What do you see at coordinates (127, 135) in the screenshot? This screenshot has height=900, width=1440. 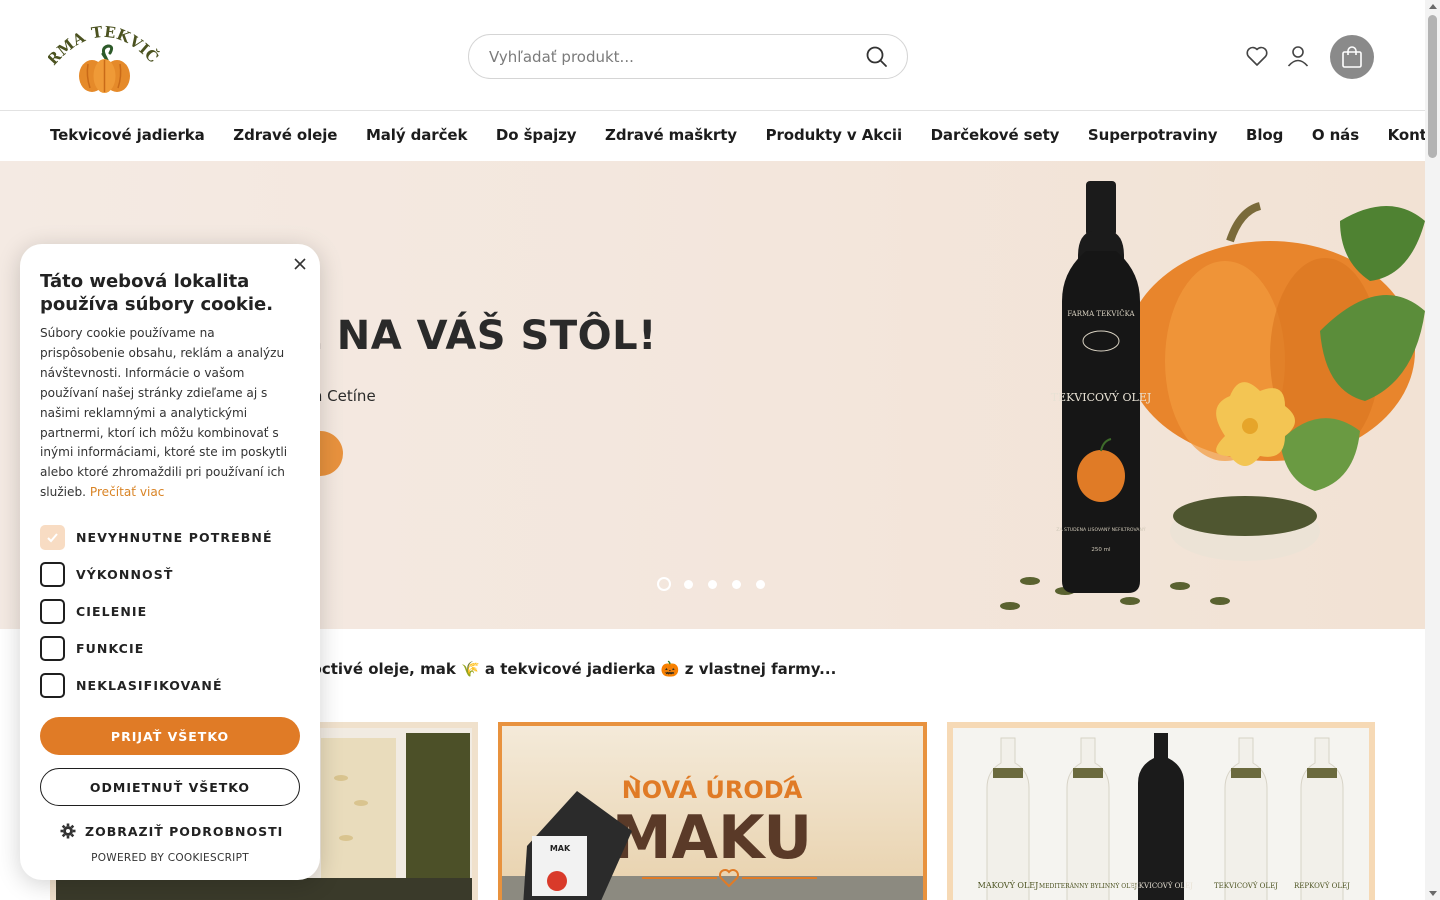 I see `nav-item-tekvicove-jadierka: Tekvicové jadierka` at bounding box center [127, 135].